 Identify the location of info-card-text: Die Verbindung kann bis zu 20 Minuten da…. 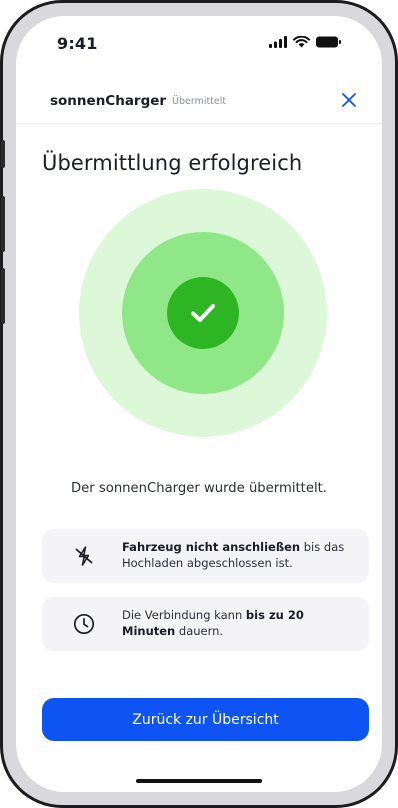
(239, 623).